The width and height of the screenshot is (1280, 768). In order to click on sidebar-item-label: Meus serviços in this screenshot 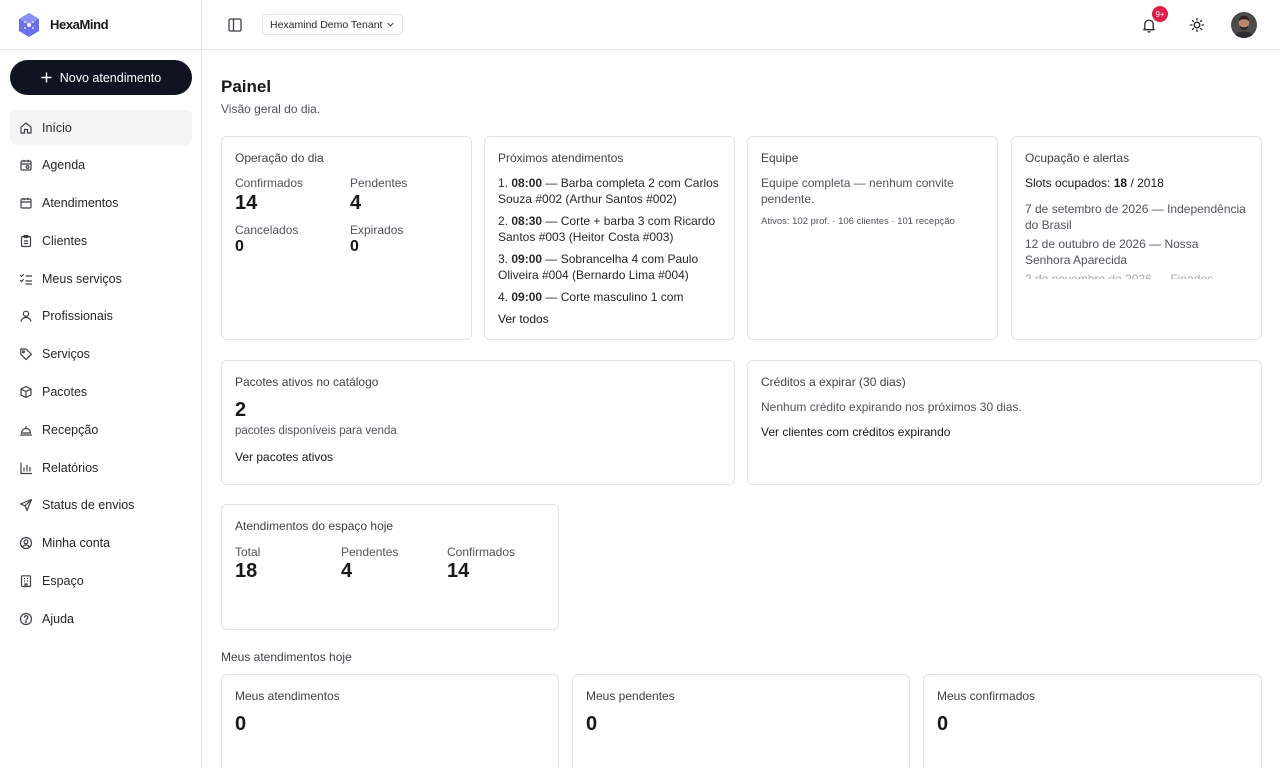, I will do `click(82, 278)`.